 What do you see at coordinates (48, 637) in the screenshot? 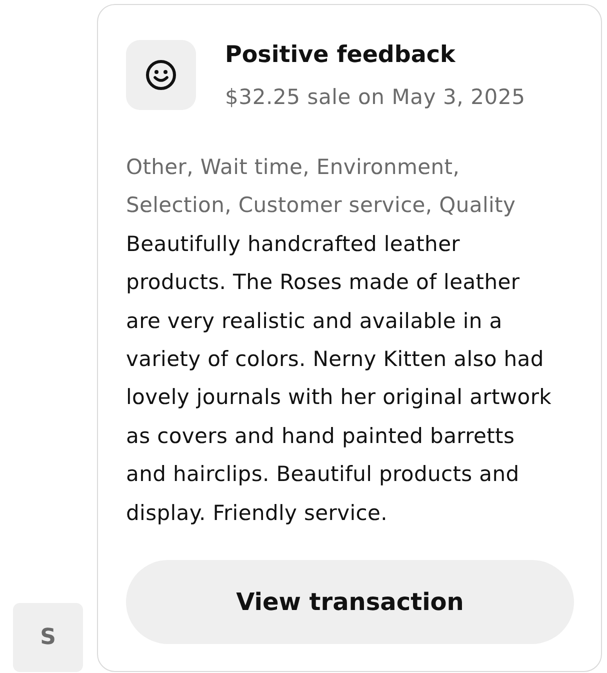
I see `sender-avatar: S` at bounding box center [48, 637].